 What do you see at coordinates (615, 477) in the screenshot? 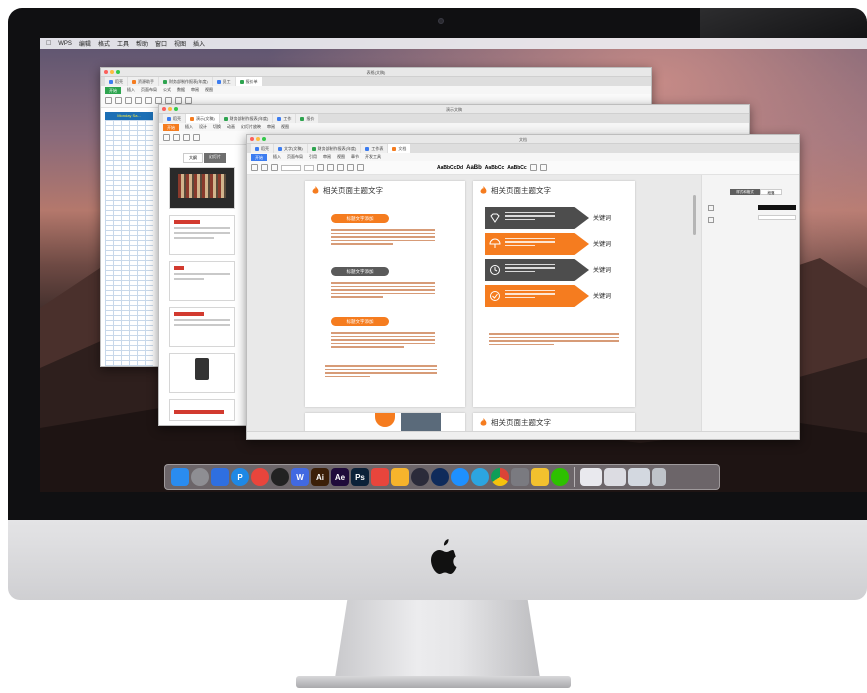
I see `screenshot-stack-icon` at bounding box center [615, 477].